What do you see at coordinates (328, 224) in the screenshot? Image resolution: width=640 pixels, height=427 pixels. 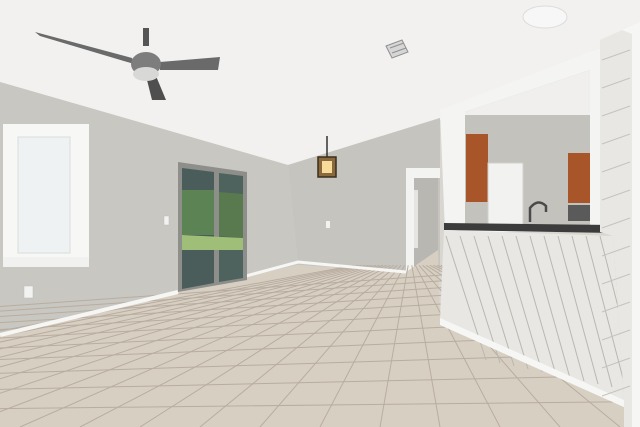 I see `back-wall-outlet` at bounding box center [328, 224].